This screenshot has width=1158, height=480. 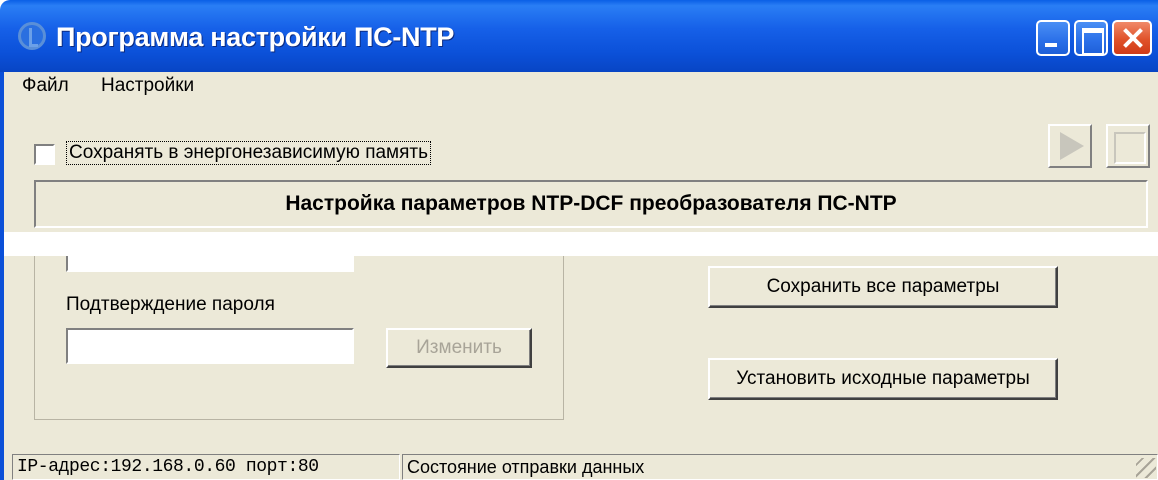 I want to click on save-nvram-label: Сохранять в энергонезависимую память, so click(x=248, y=153).